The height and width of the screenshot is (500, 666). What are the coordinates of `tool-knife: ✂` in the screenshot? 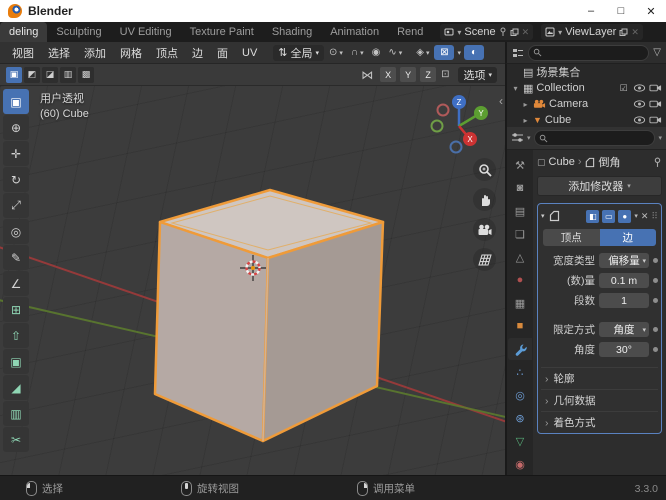 It's located at (16, 439).